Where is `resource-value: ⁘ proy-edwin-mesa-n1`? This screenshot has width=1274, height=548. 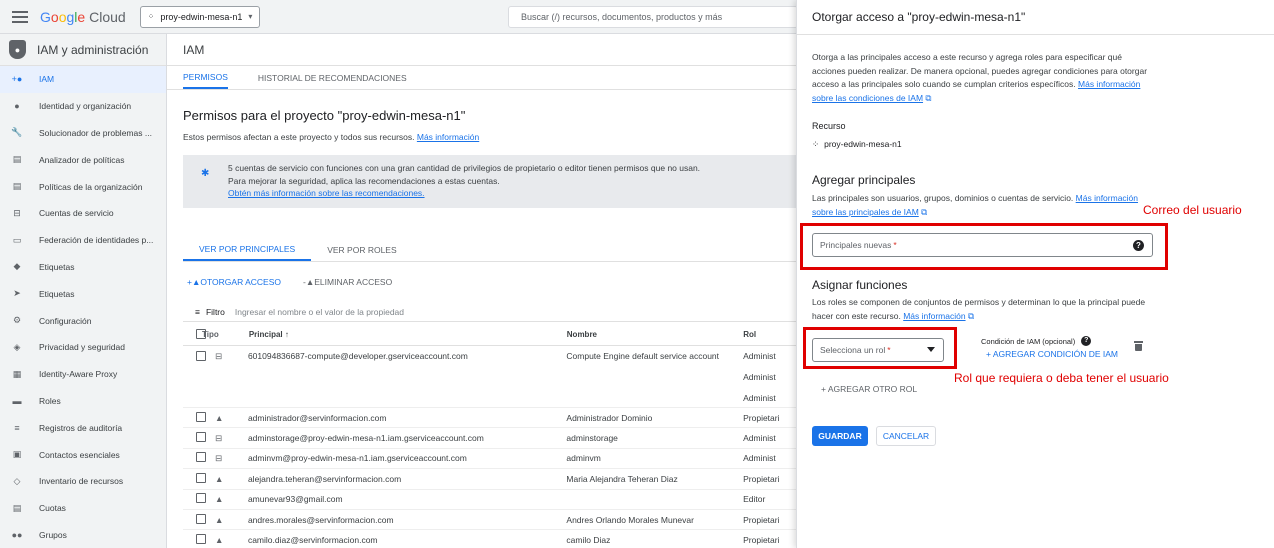
resource-value: ⁘ proy-edwin-mesa-n1 is located at coordinates (857, 144).